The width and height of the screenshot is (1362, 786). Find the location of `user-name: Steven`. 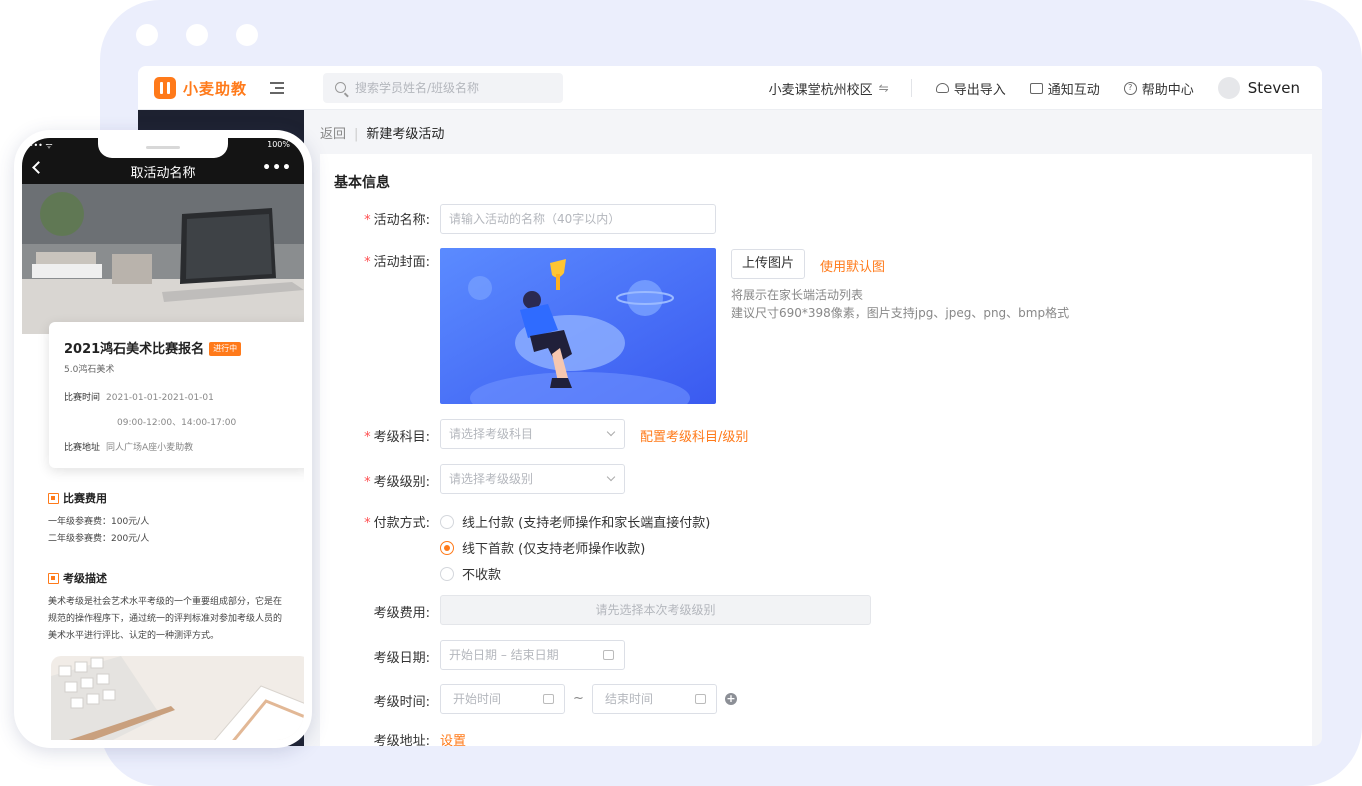

user-name: Steven is located at coordinates (1273, 88).